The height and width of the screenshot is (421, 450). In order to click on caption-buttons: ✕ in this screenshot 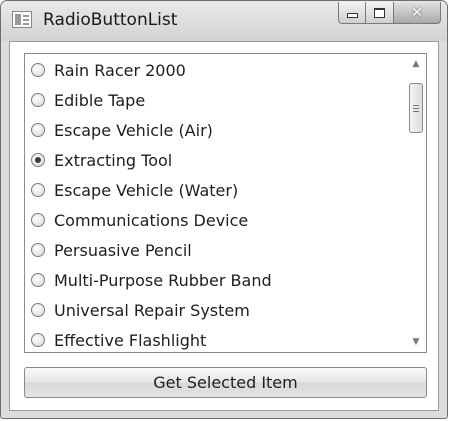, I will do `click(389, 13)`.